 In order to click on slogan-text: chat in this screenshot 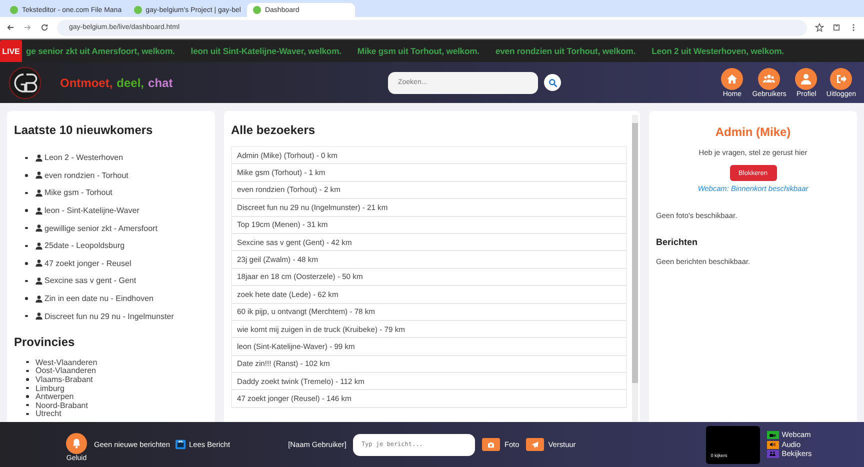, I will do `click(160, 83)`.